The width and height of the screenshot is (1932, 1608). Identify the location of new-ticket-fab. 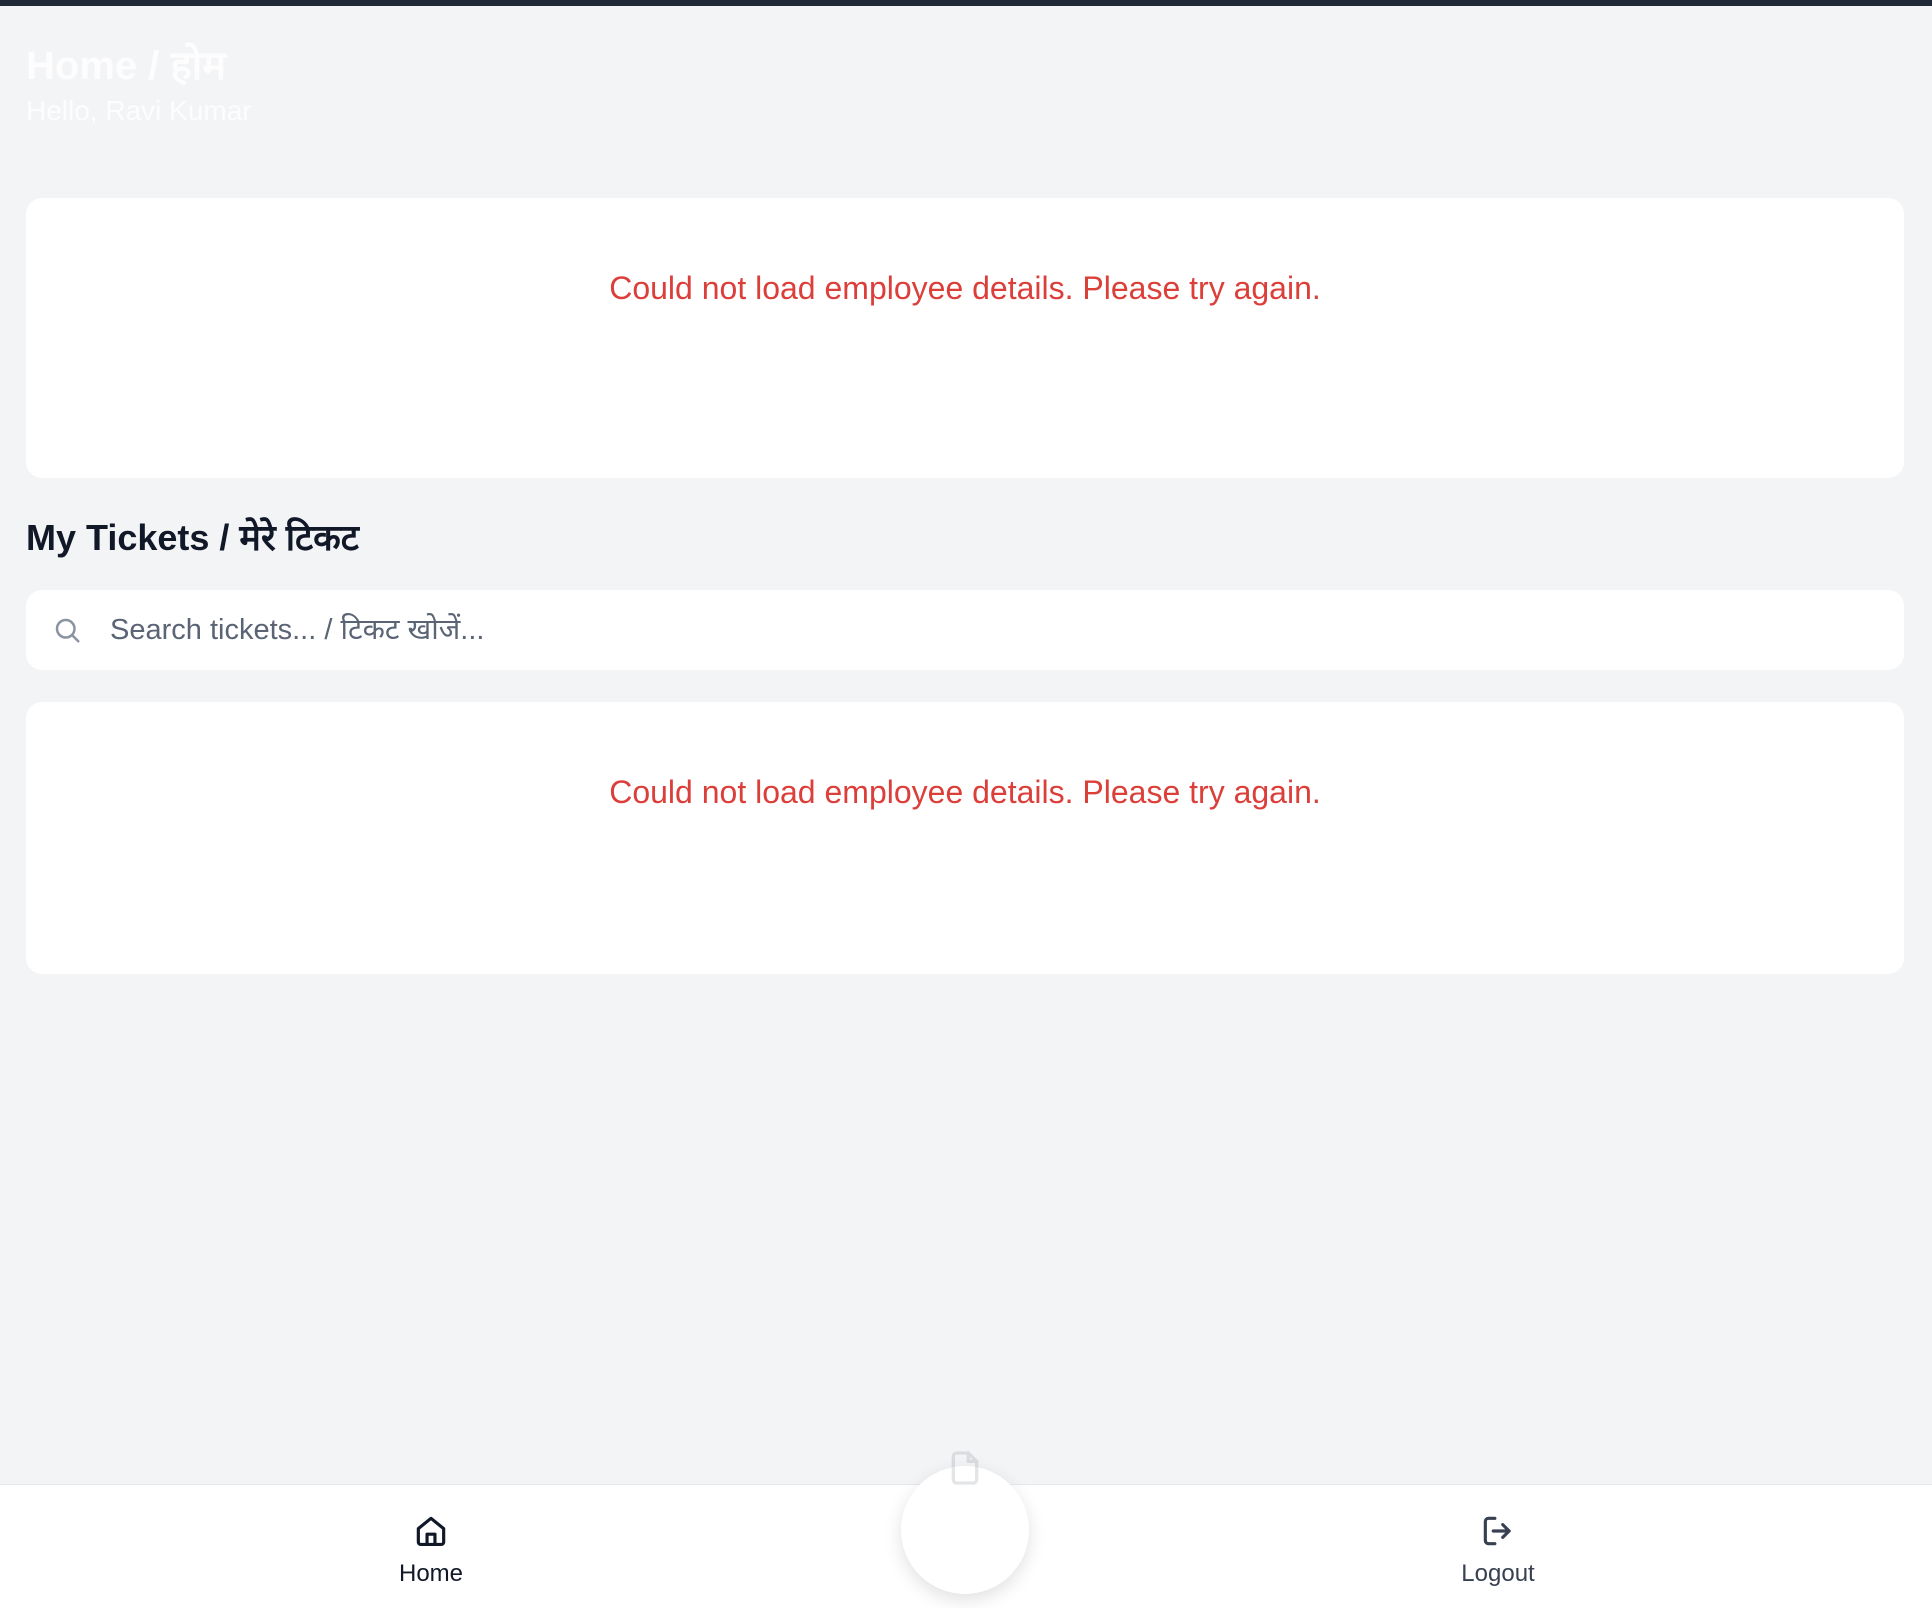
(965, 1522).